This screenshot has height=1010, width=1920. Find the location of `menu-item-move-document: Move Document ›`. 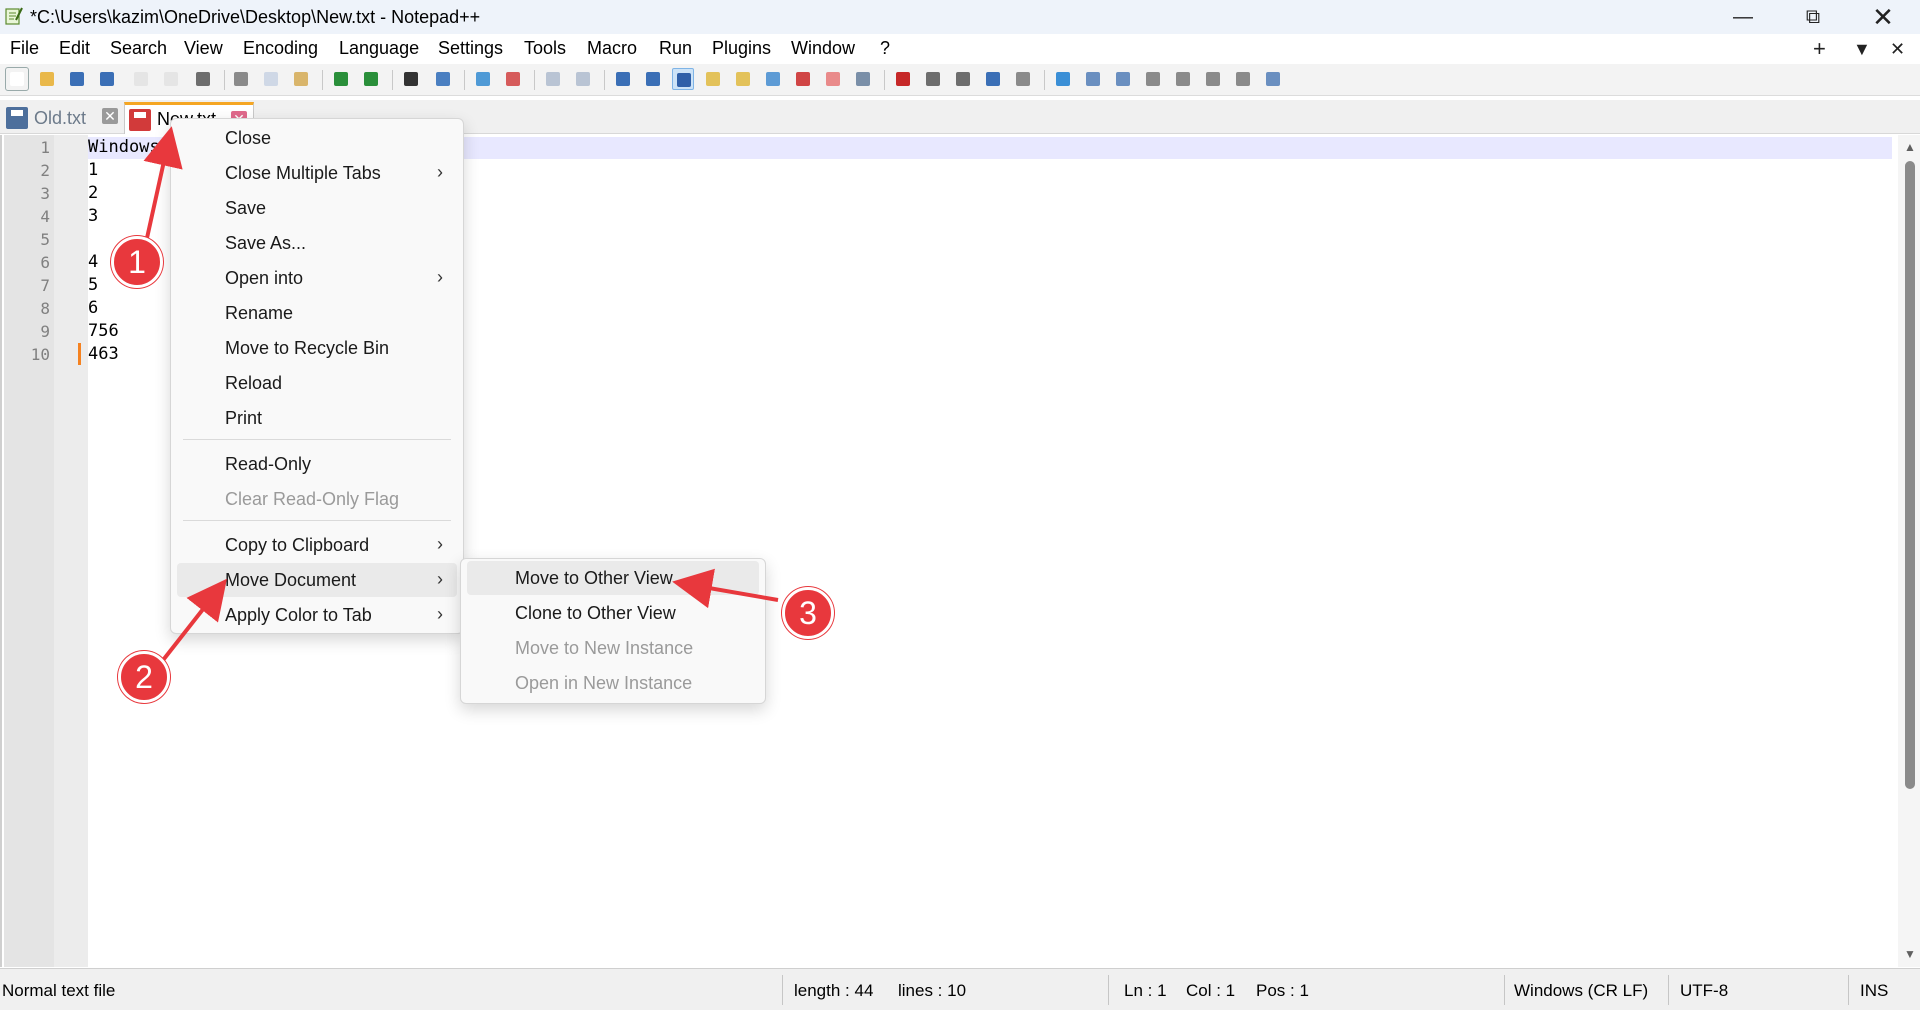

menu-item-move-document: Move Document › is located at coordinates (317, 580).